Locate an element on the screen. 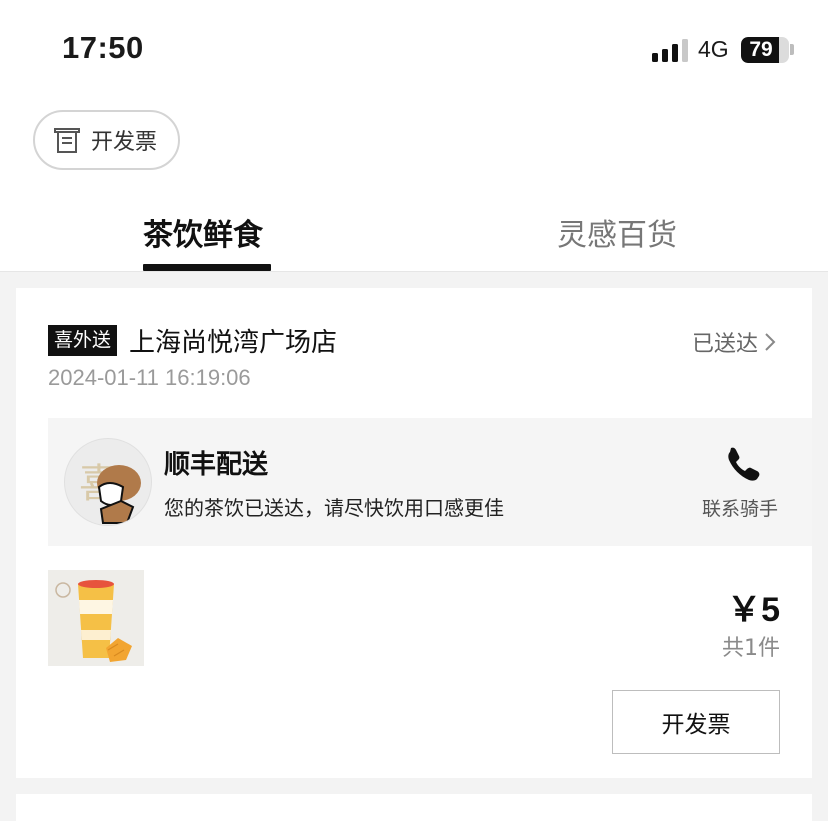 The image size is (828, 821). courier-panel: 喜 顺丰配送 您的茶饮已送达，请尽快饮用口感更佳 联系骑手 is located at coordinates (430, 482).